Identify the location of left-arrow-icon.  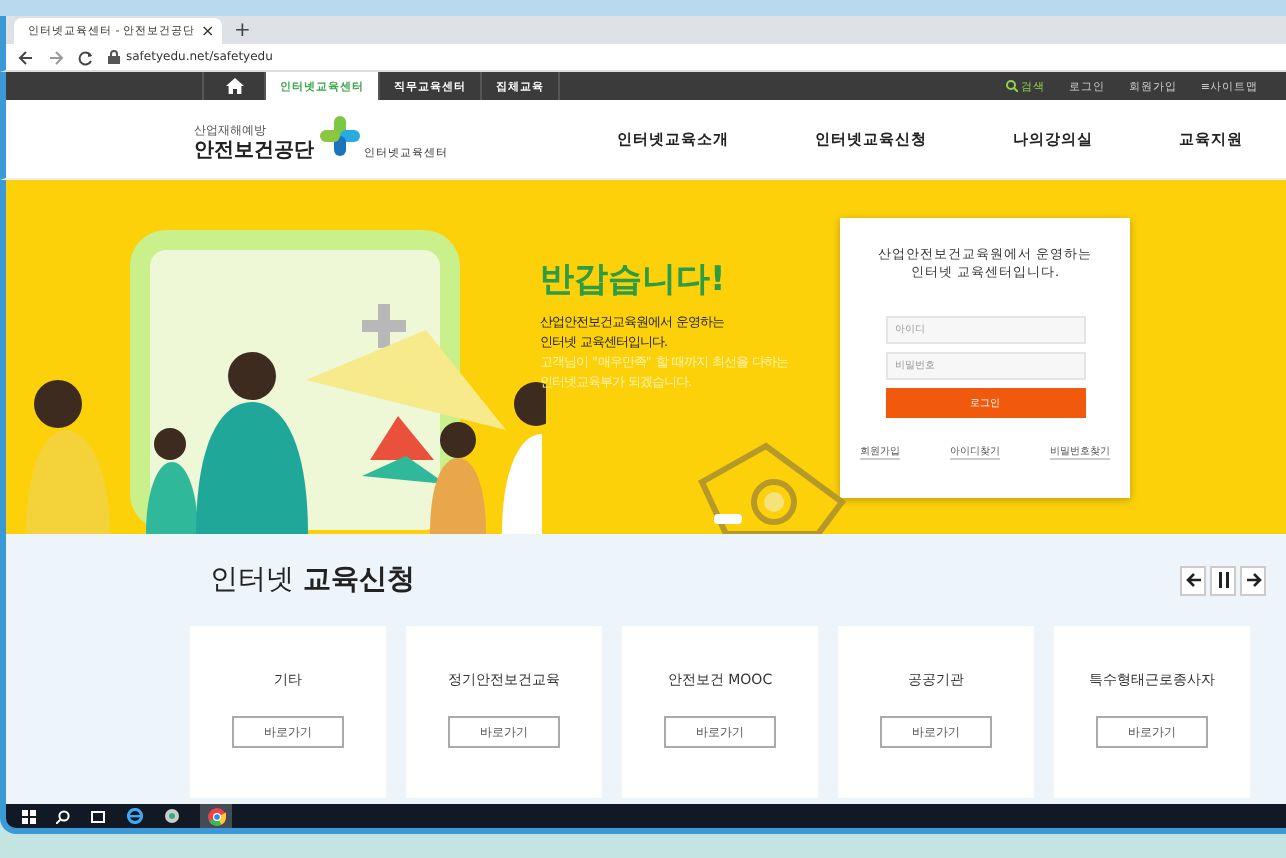
(1193, 580).